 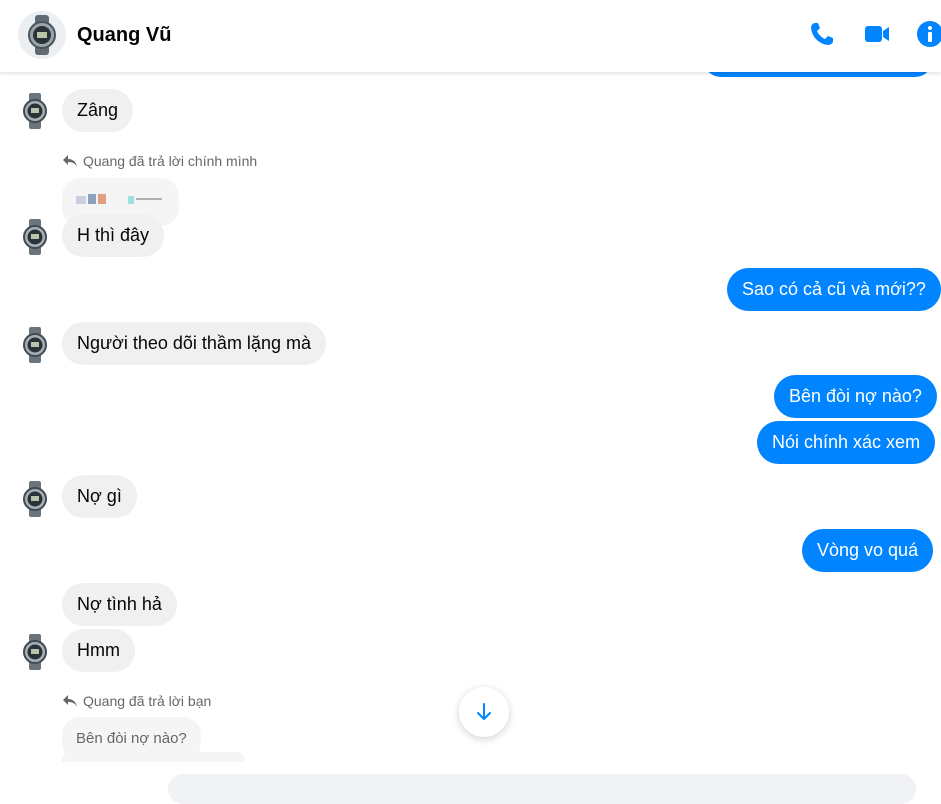 I want to click on arrow-down-icon, so click(x=484, y=711).